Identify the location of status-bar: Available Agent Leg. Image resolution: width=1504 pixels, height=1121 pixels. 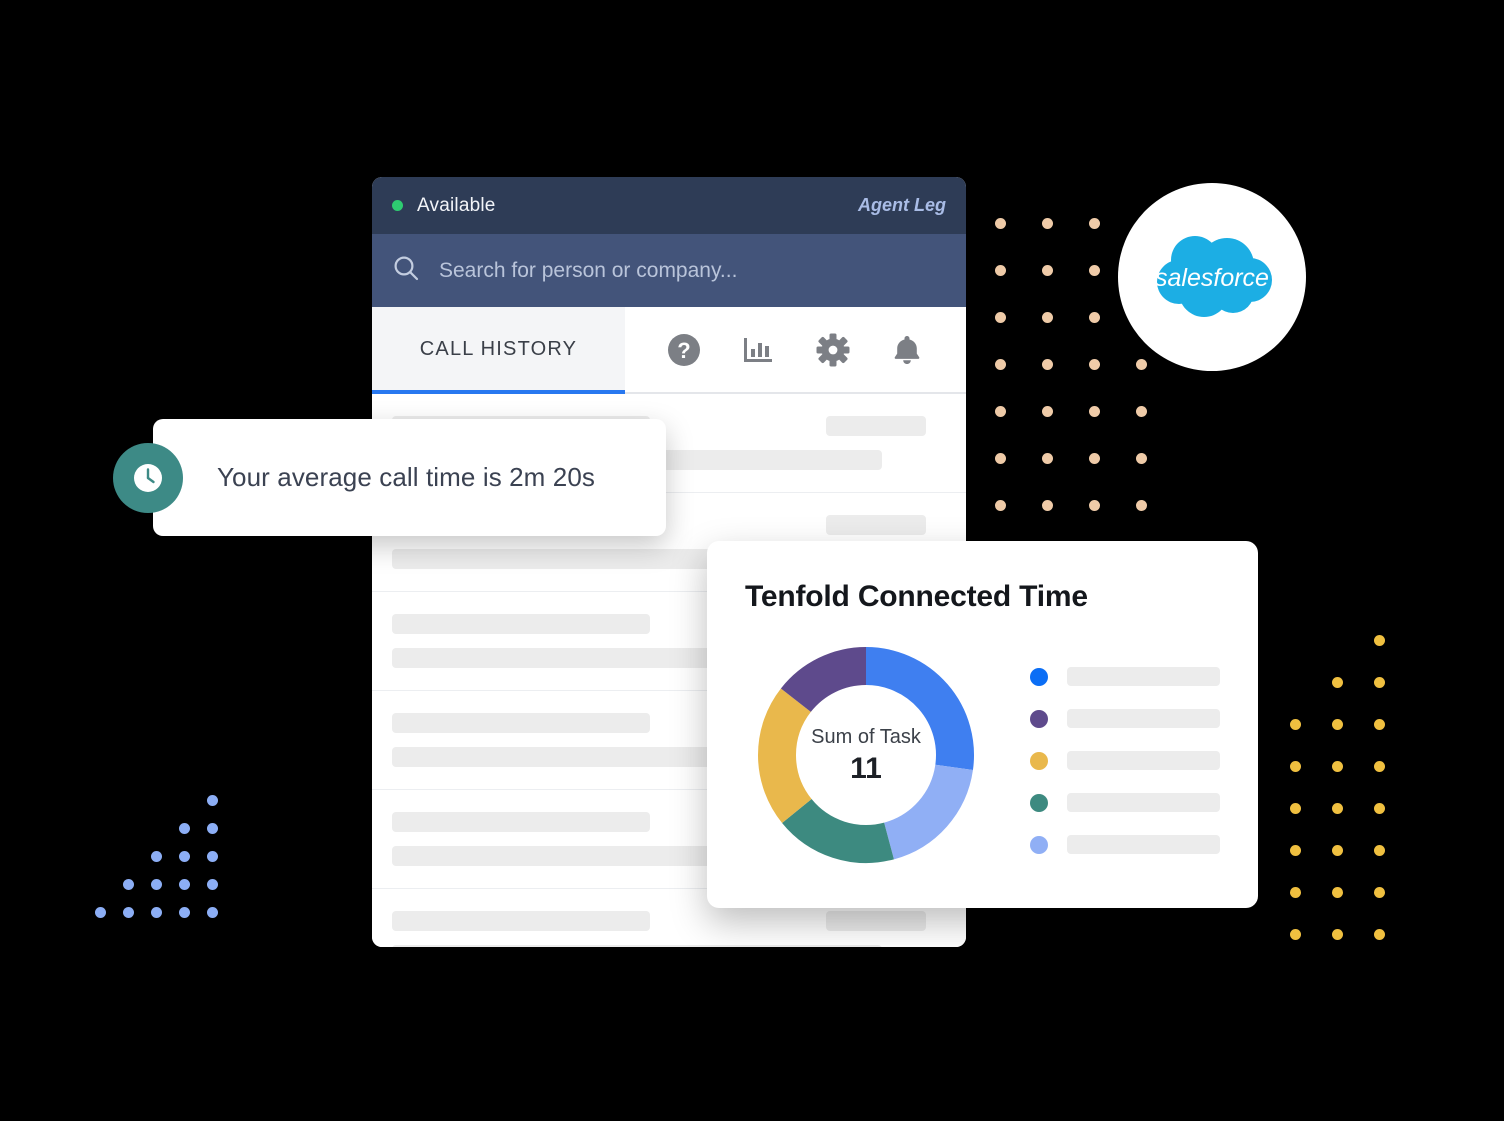
(669, 205).